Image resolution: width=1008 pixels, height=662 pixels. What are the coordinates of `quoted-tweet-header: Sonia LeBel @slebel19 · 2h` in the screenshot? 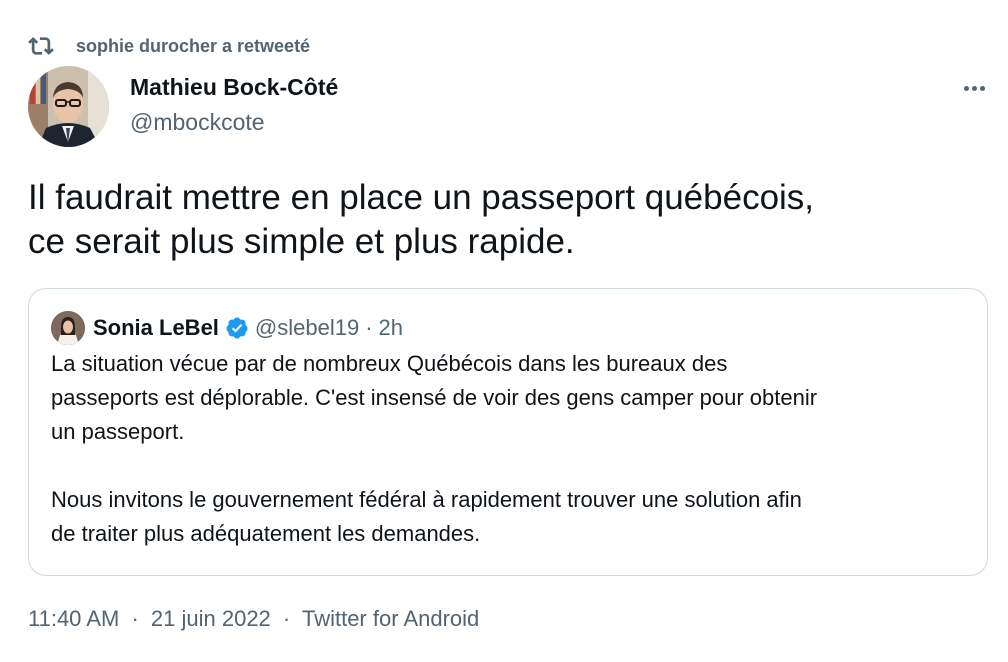 It's located at (227, 328).